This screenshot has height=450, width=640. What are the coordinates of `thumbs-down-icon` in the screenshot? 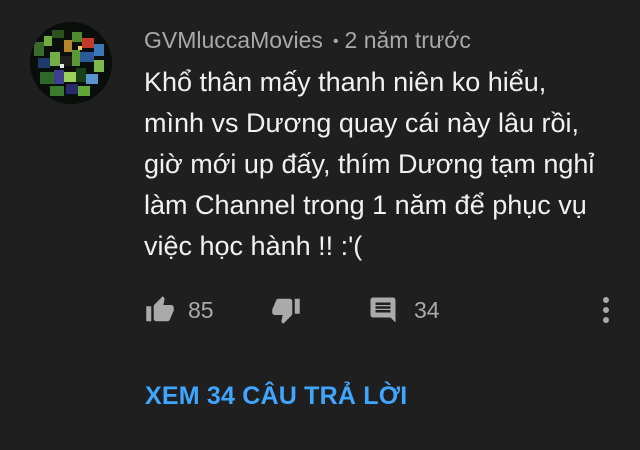 It's located at (286, 311).